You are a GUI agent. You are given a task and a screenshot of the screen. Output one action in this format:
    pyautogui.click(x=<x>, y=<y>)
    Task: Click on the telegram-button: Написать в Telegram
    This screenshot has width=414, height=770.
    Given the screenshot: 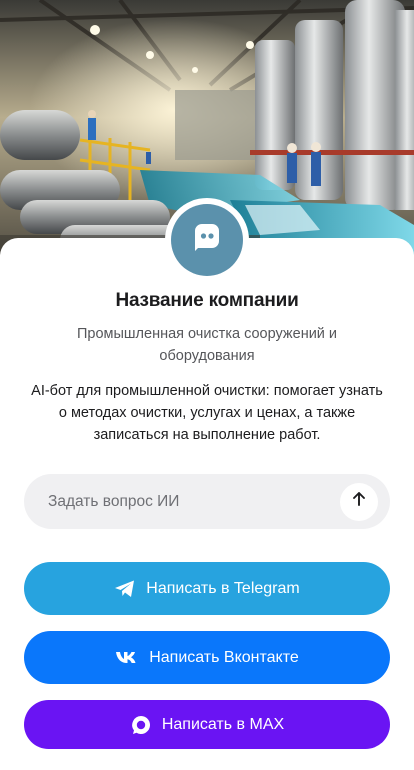 What is the action you would take?
    pyautogui.click(x=207, y=588)
    